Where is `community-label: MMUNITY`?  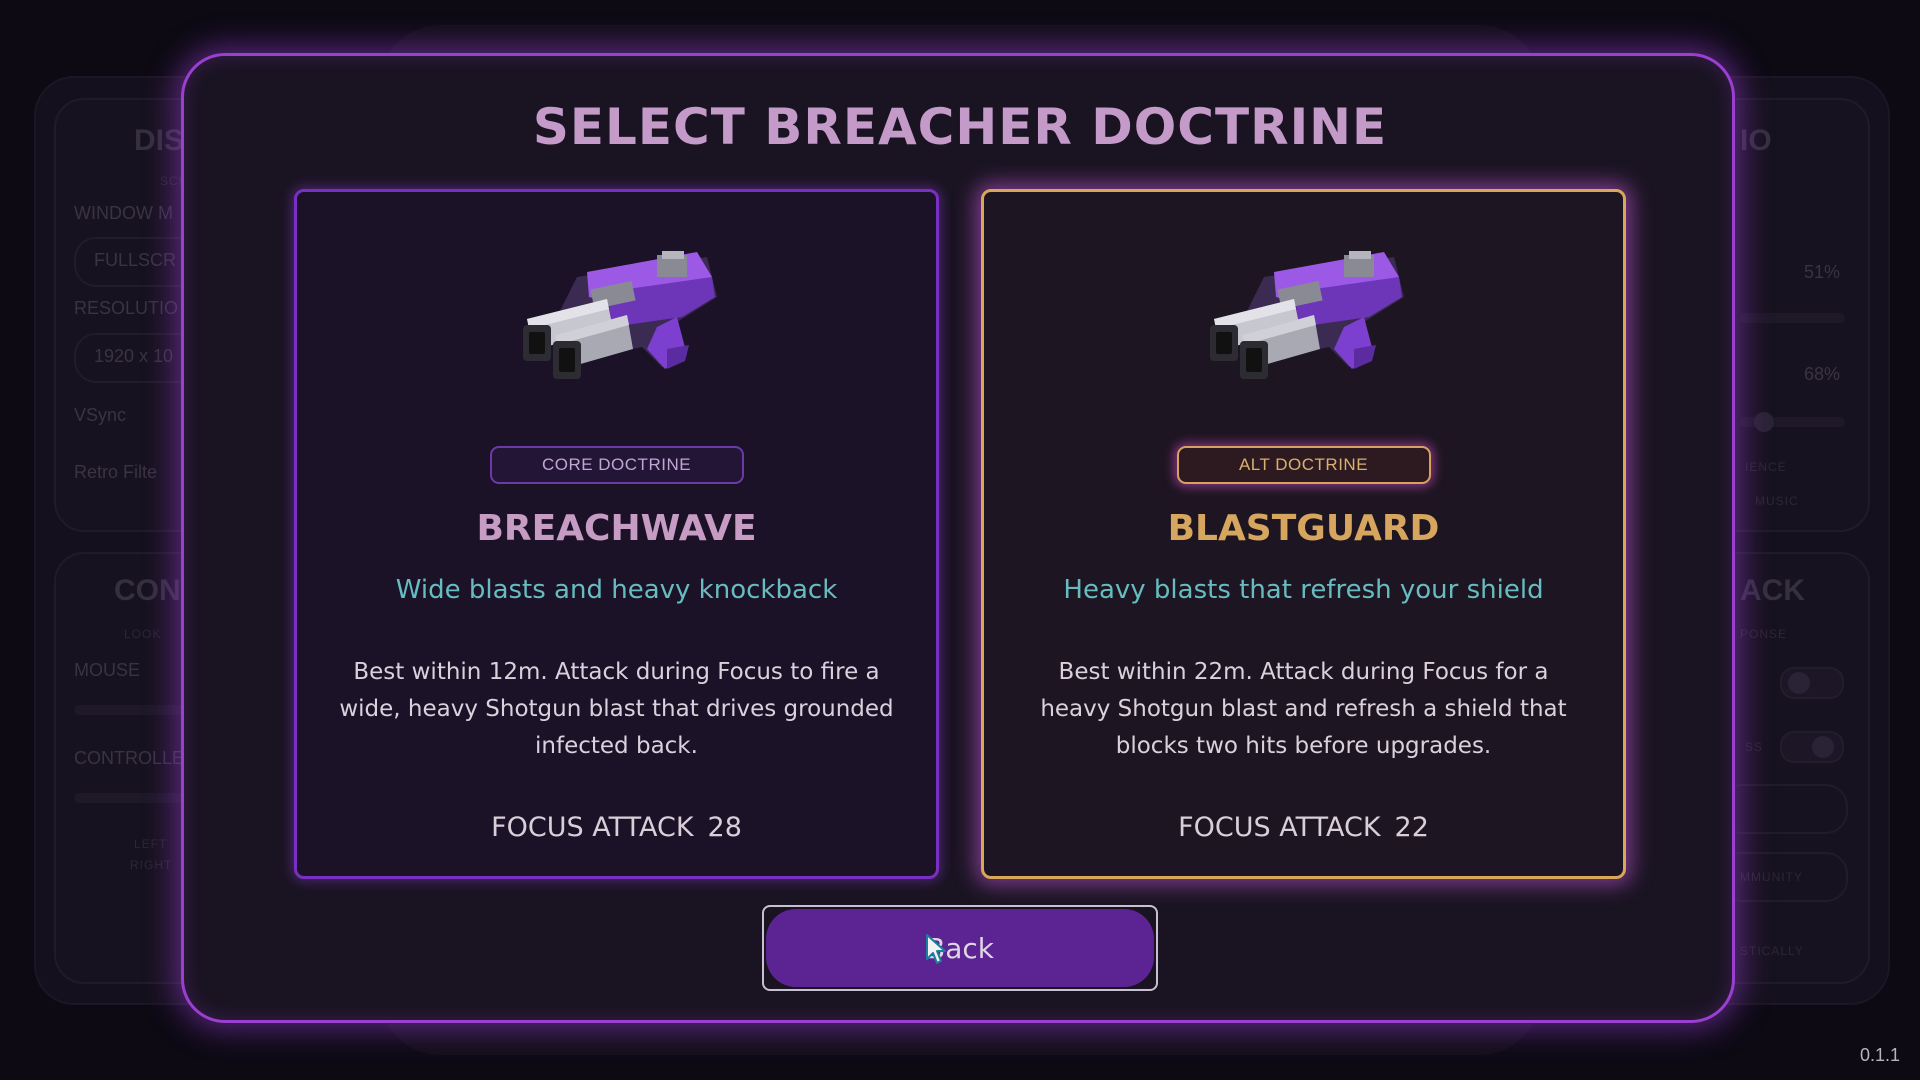 community-label: MMUNITY is located at coordinates (1771, 877).